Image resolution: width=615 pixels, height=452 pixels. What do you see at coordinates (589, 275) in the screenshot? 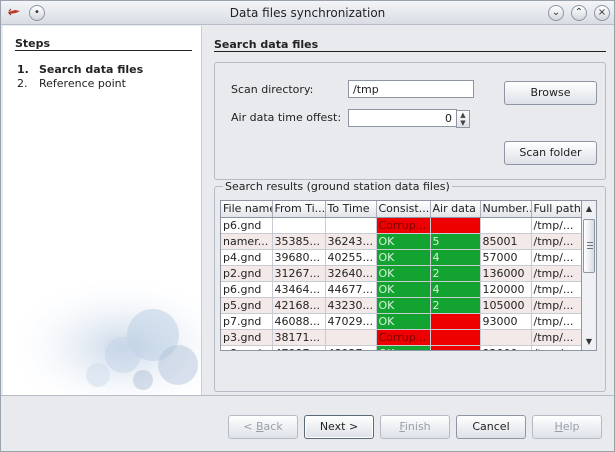
I see `results-scrollbar: ▲ ▼` at bounding box center [589, 275].